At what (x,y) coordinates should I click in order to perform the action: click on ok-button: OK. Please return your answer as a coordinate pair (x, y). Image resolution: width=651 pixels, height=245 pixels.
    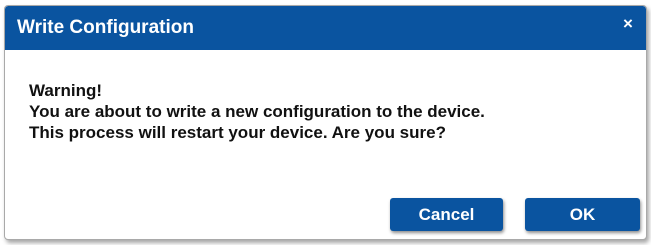
    Looking at the image, I should click on (582, 214).